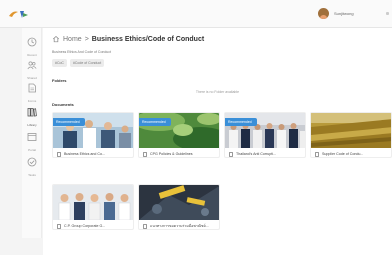 The image size is (392, 255). Describe the element at coordinates (87, 63) in the screenshot. I see `tag-chip: #Code of Conduct` at that location.